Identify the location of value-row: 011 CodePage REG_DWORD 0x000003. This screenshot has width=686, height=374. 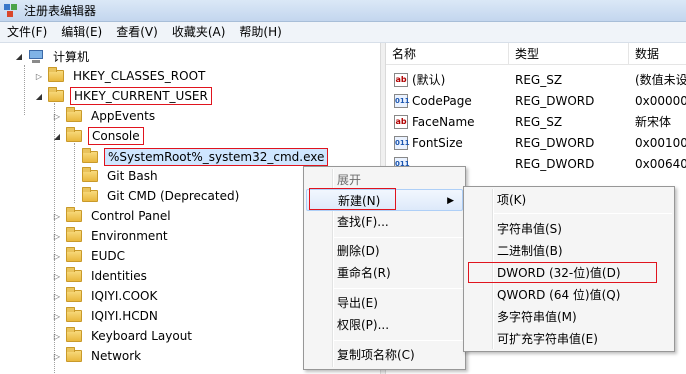
(536, 100).